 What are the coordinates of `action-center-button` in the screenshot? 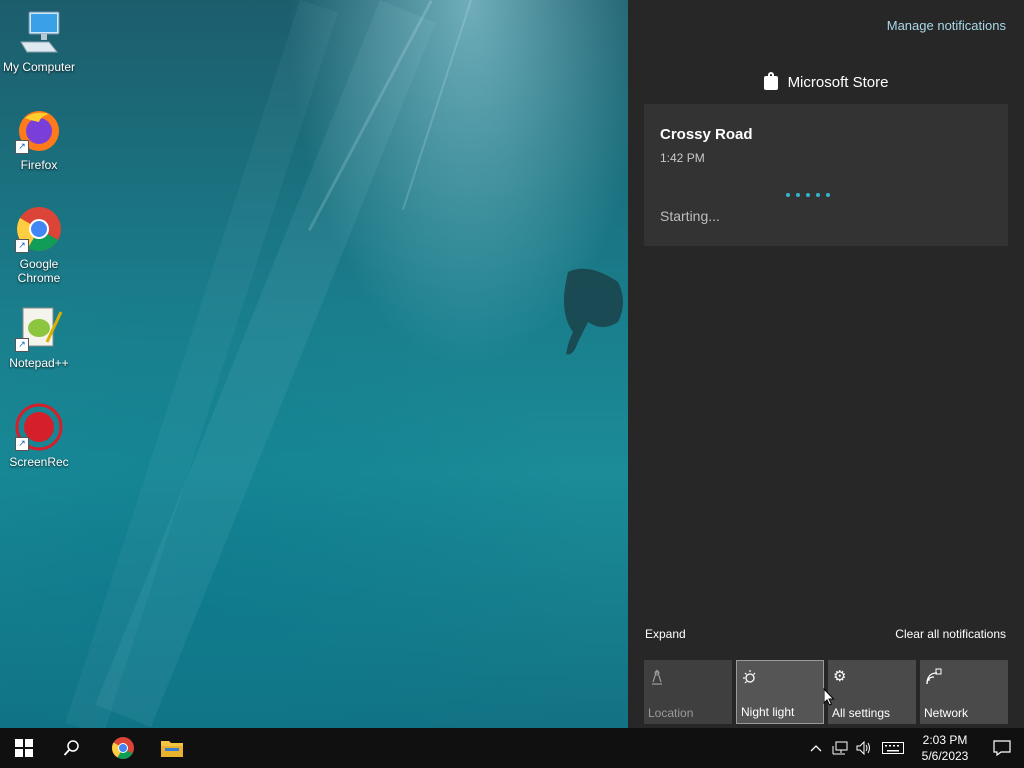 It's located at (1002, 748).